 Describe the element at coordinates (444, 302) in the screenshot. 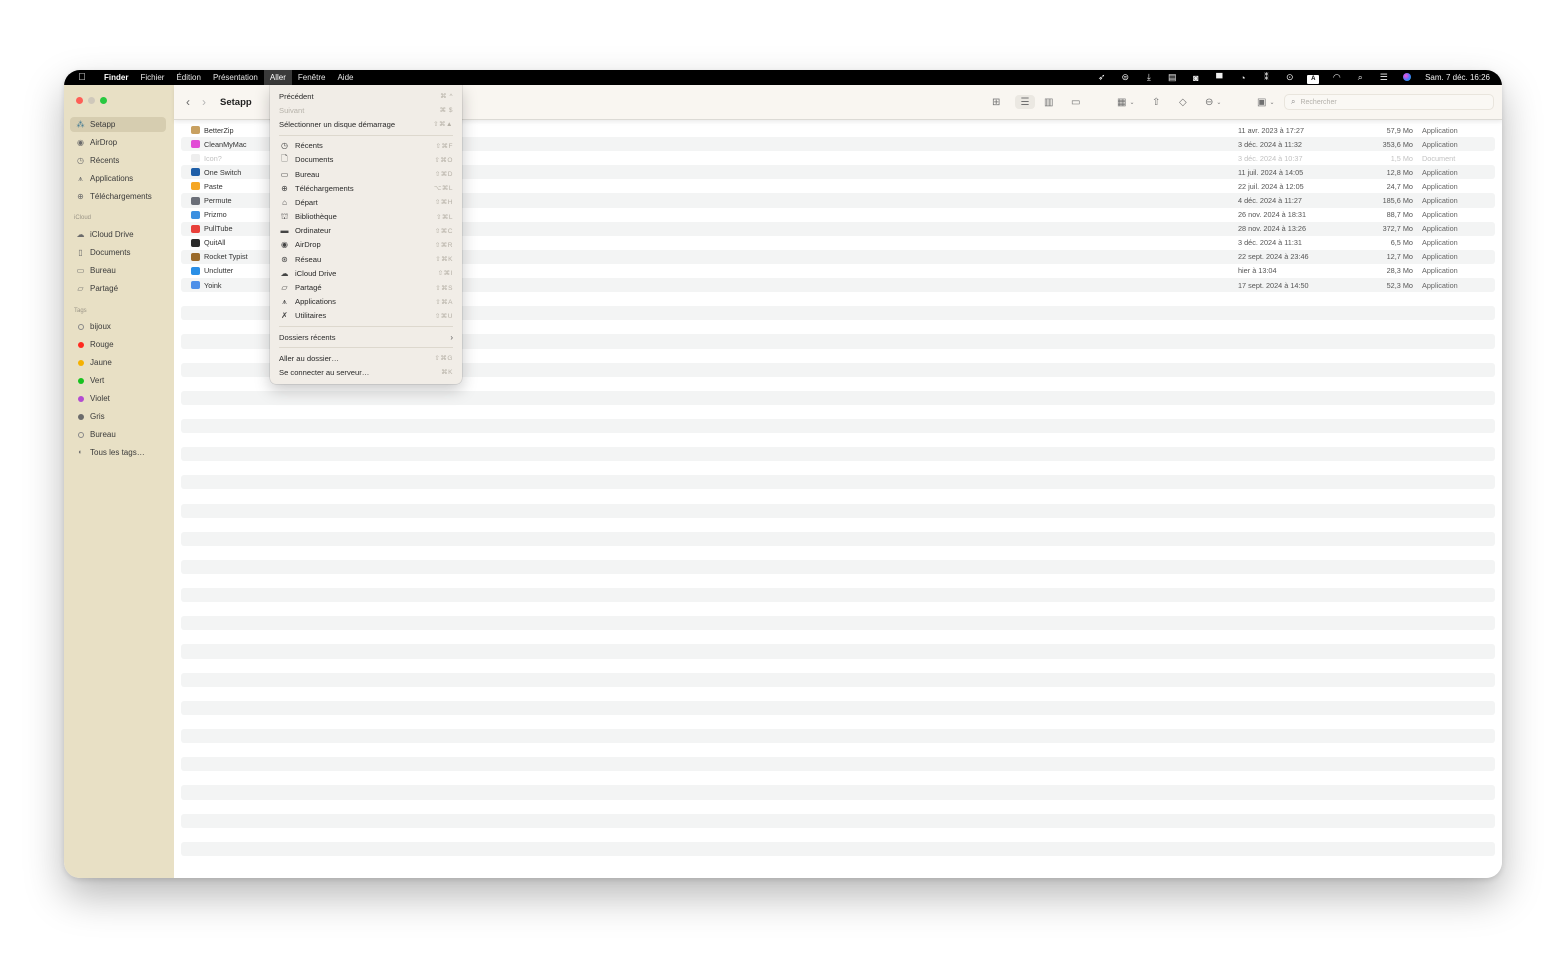

I see `keyboard-shortcut: ⇧⌘A` at that location.